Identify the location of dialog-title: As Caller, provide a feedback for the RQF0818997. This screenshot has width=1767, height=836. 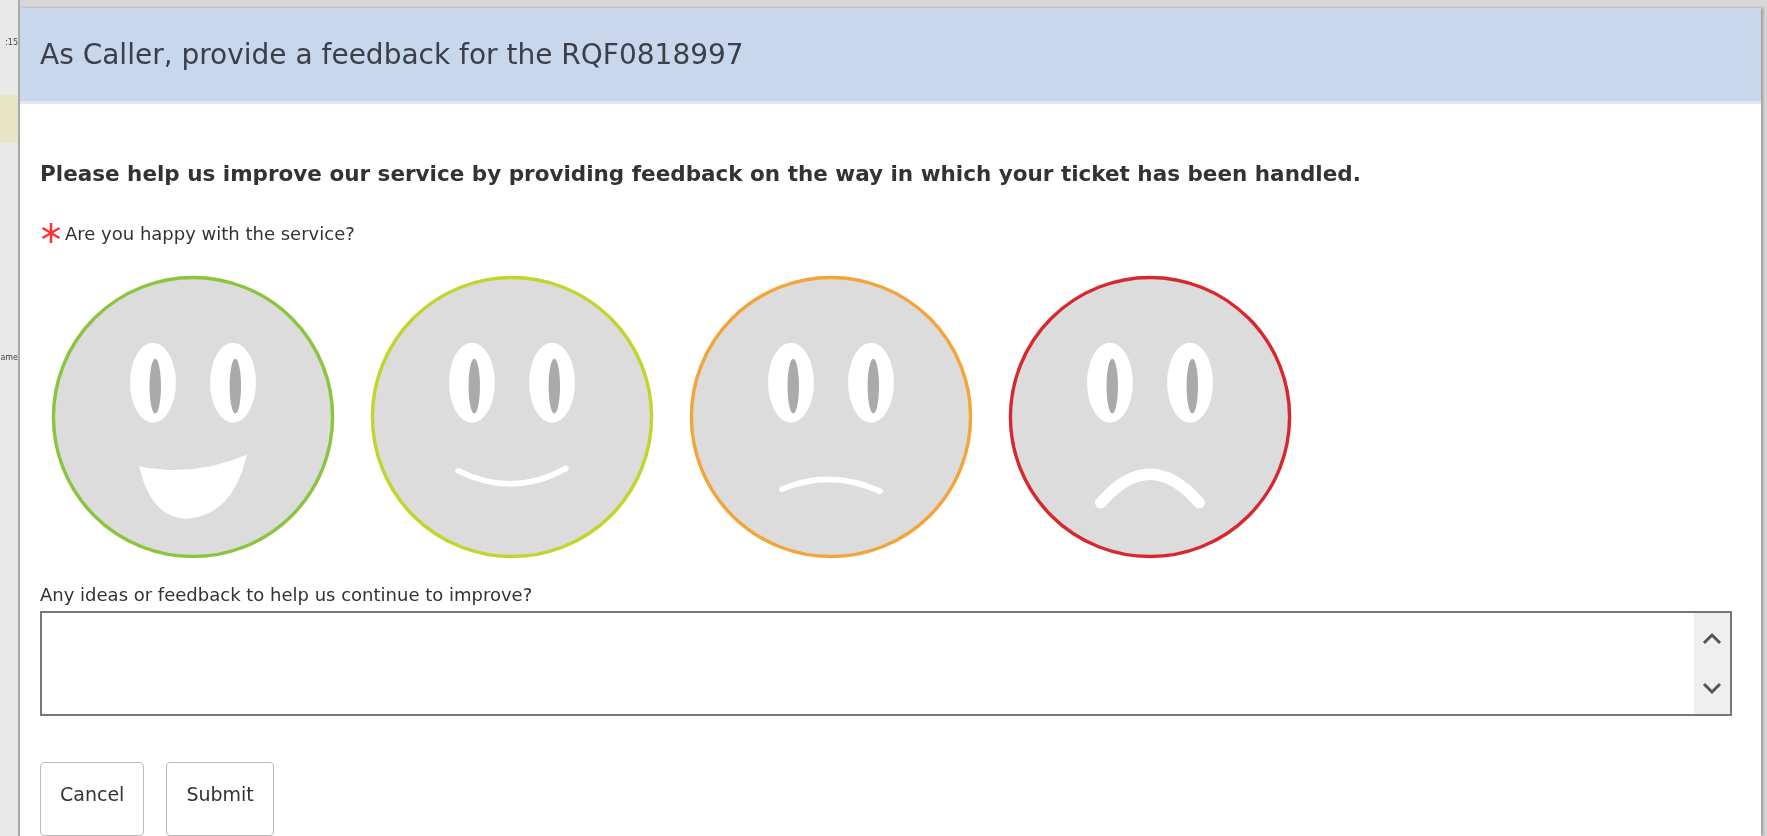
(392, 54).